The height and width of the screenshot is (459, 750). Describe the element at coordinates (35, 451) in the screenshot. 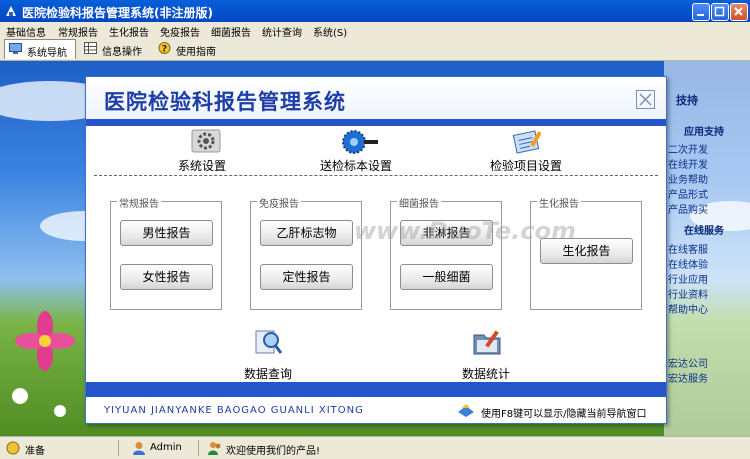

I see `status-text: 准备` at that location.